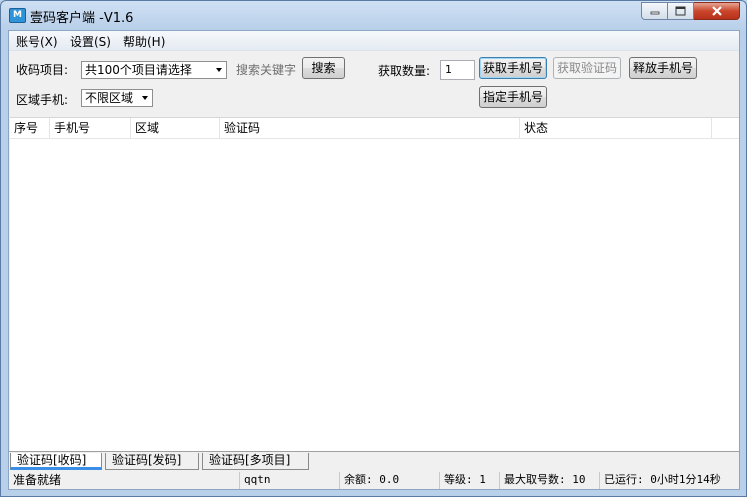 The height and width of the screenshot is (497, 747). I want to click on status-level: 等级: 1, so click(469, 480).